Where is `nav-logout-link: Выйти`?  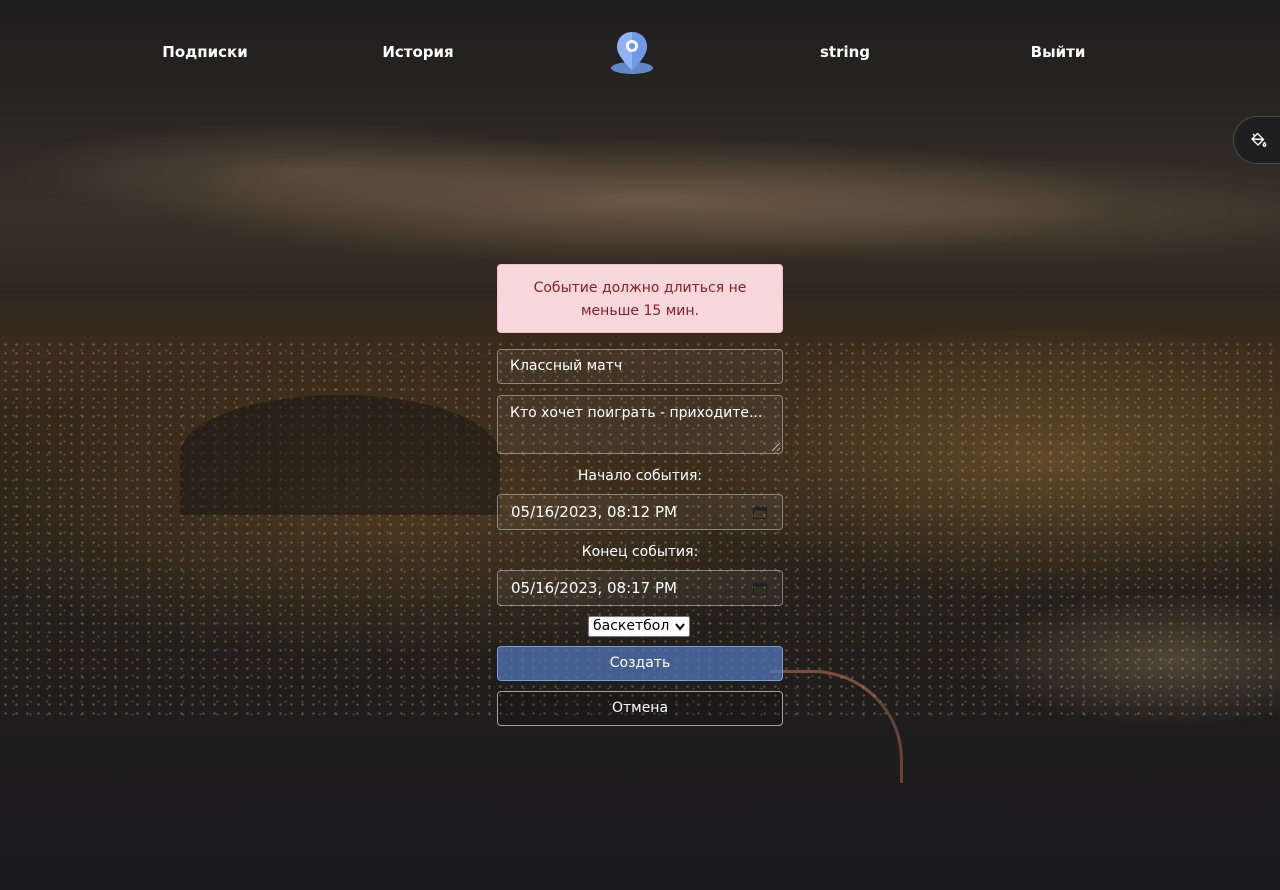 nav-logout-link: Выйти is located at coordinates (1058, 52).